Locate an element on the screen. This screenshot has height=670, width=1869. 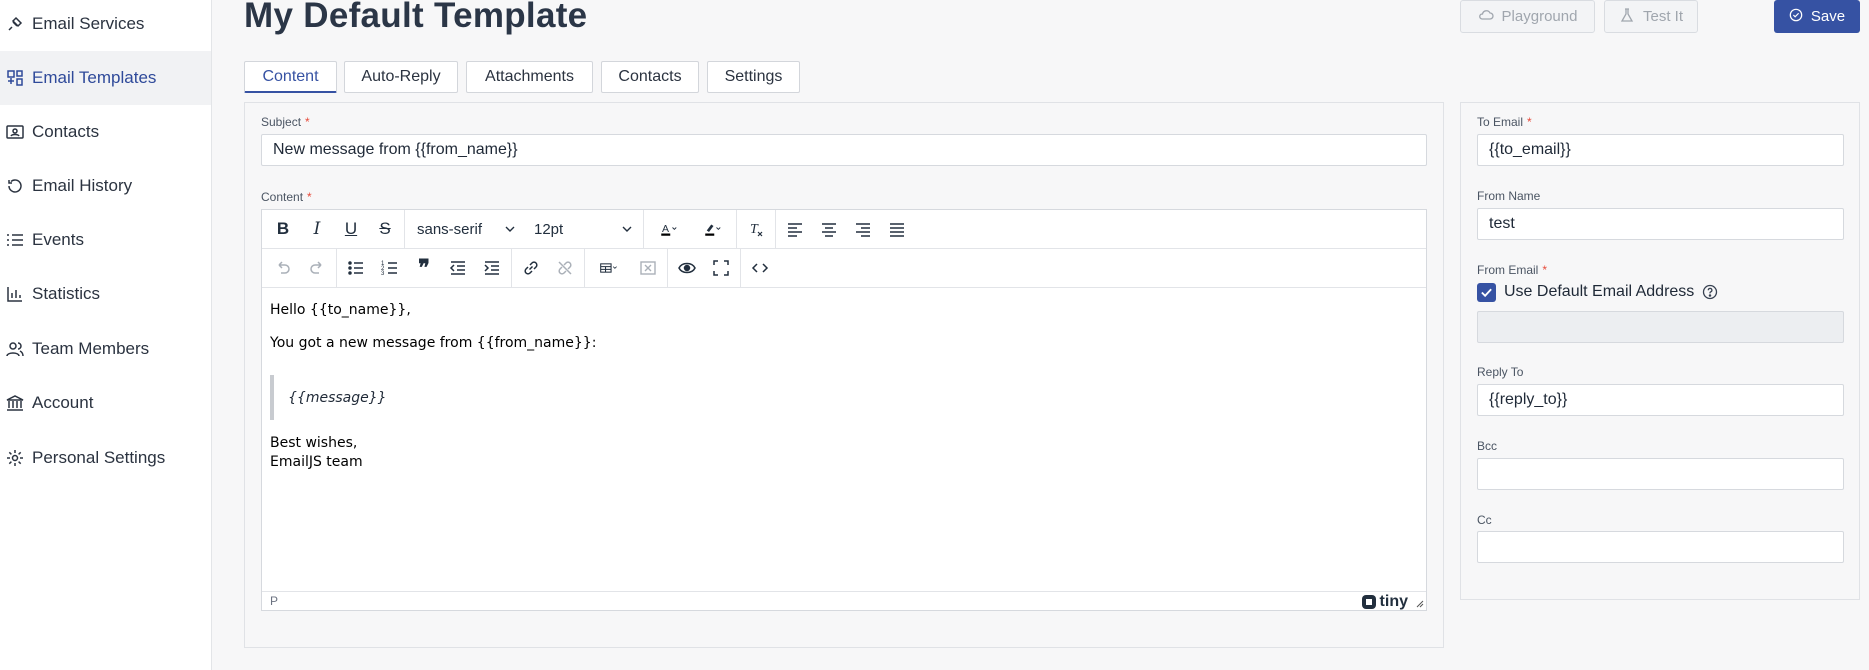
sidebar-item-label: Account is located at coordinates (63, 402).